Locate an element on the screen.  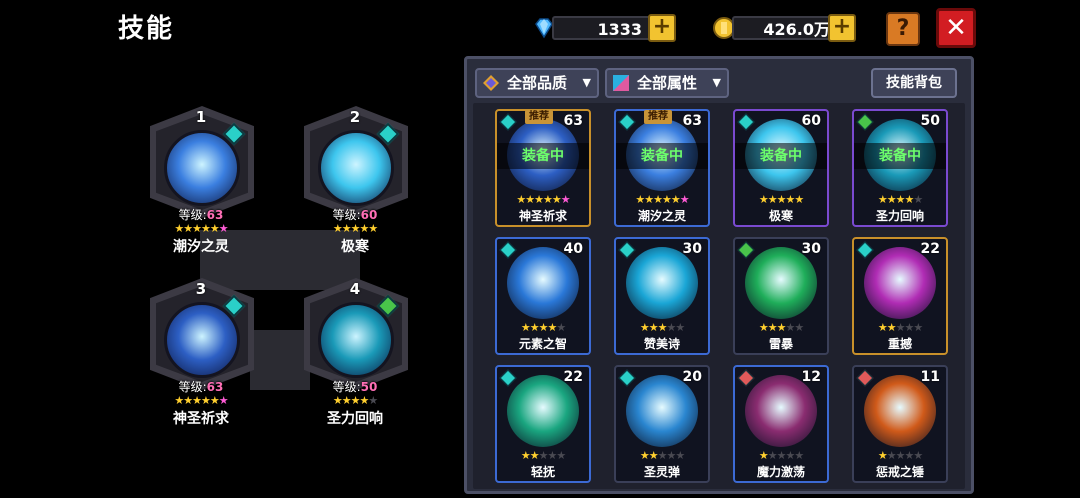
equipped-slot-3: 3 等级:63 ★★★★★★ 神圣祈求 is located at coordinates (201, 349).